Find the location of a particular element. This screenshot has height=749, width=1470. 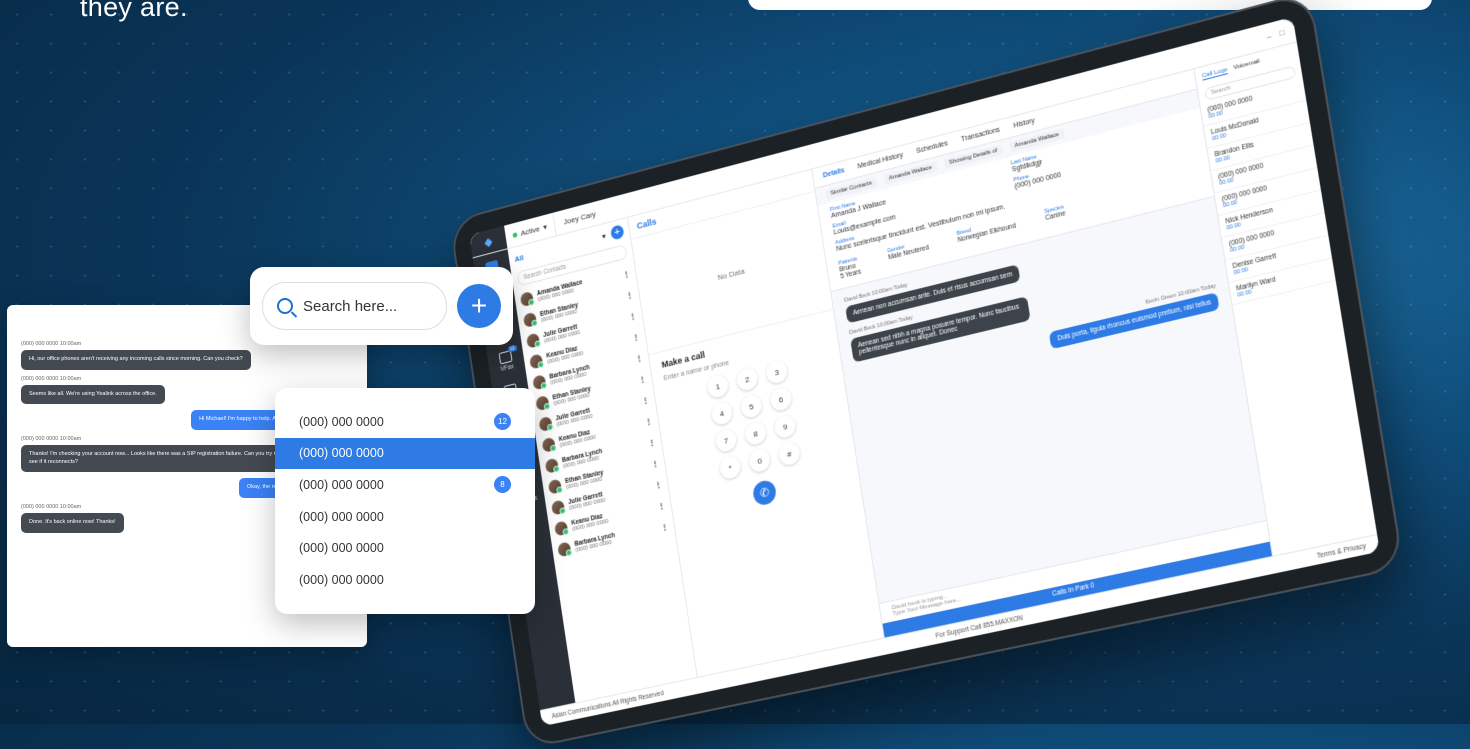

status-dot-icon is located at coordinates (514, 235).